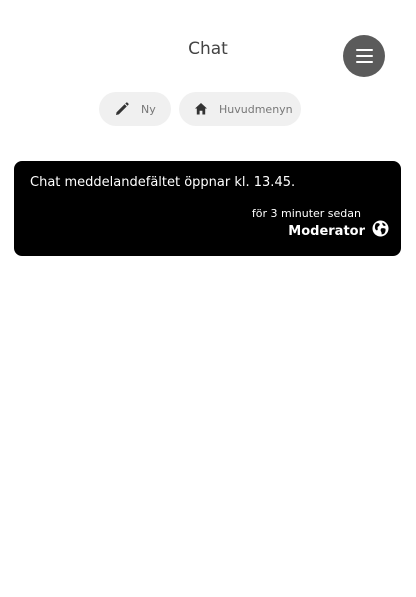 This screenshot has height=597, width=416. I want to click on globe-icon, so click(380, 228).